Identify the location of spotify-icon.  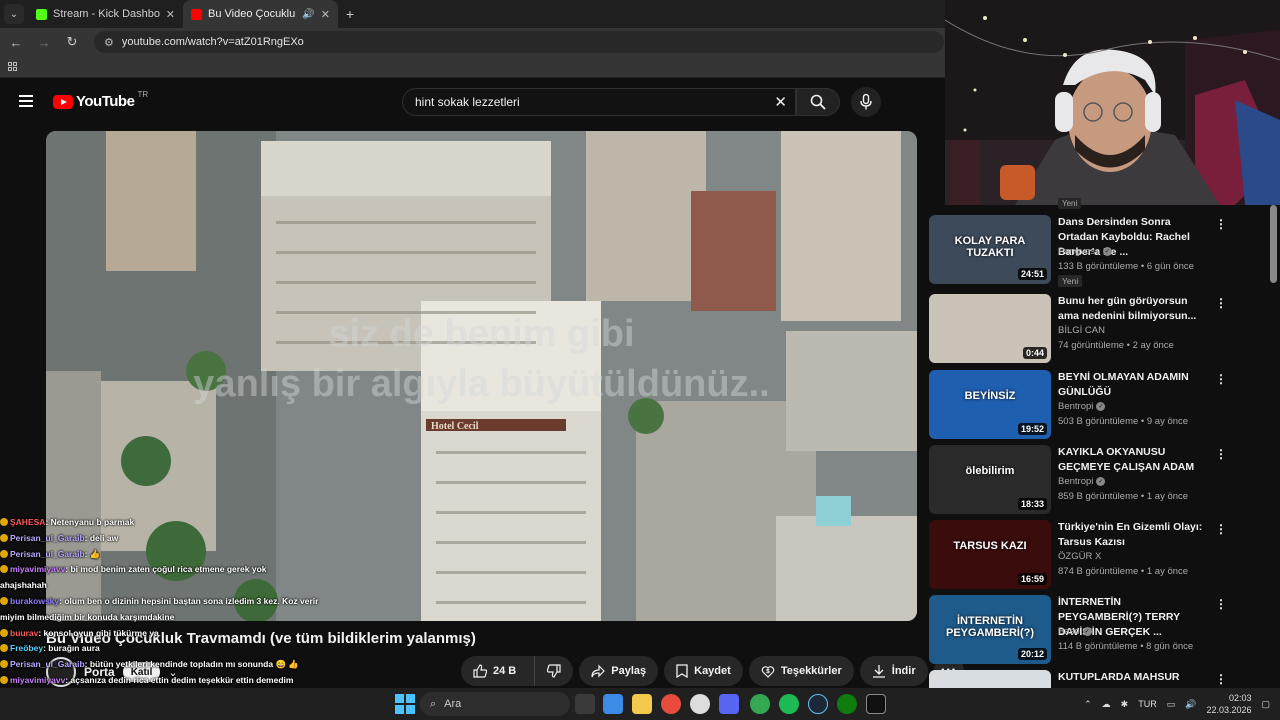
(789, 704).